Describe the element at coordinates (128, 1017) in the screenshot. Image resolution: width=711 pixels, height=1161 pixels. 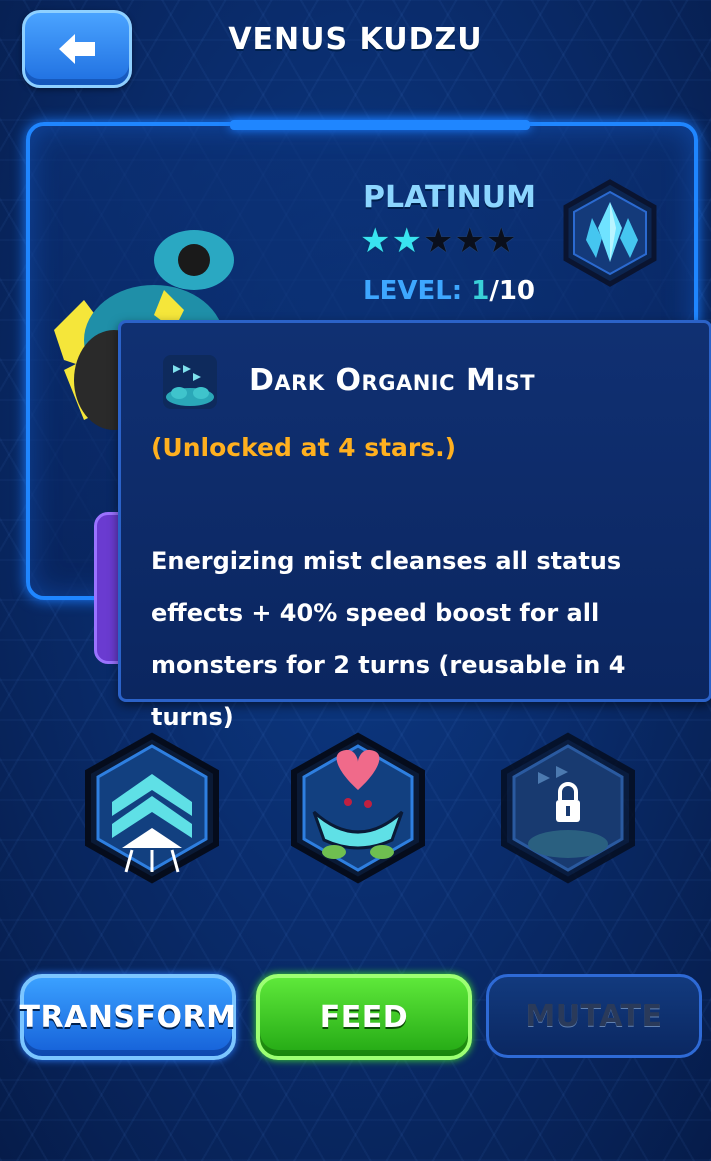
I see `transform-button: TRANSFORM` at that location.